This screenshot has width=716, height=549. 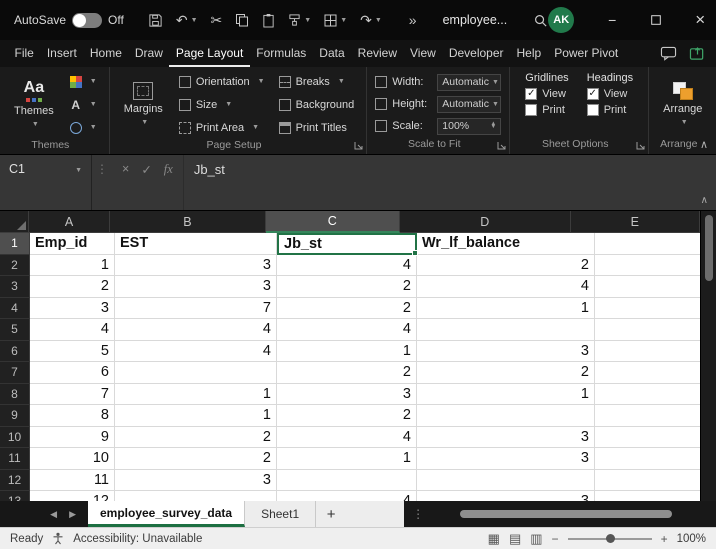 What do you see at coordinates (377, 53) in the screenshot?
I see `menu-tab-review: Review` at bounding box center [377, 53].